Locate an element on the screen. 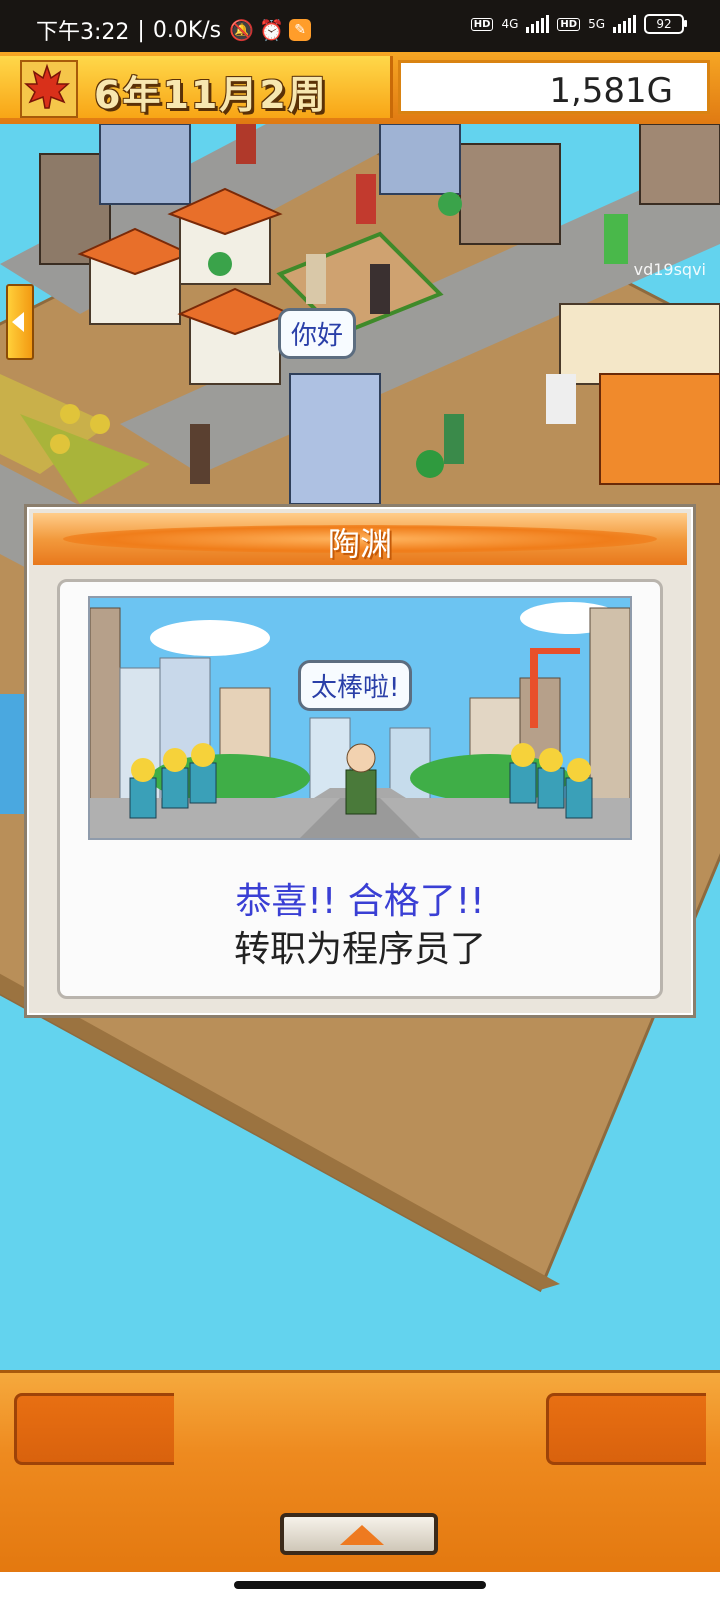  bell-off-icon: 🔕 is located at coordinates (242, 30).